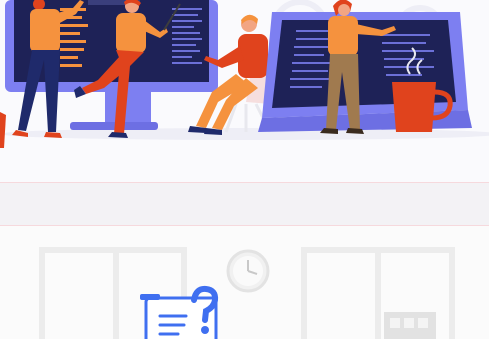  I want to click on help-document-icon, so click(179, 312).